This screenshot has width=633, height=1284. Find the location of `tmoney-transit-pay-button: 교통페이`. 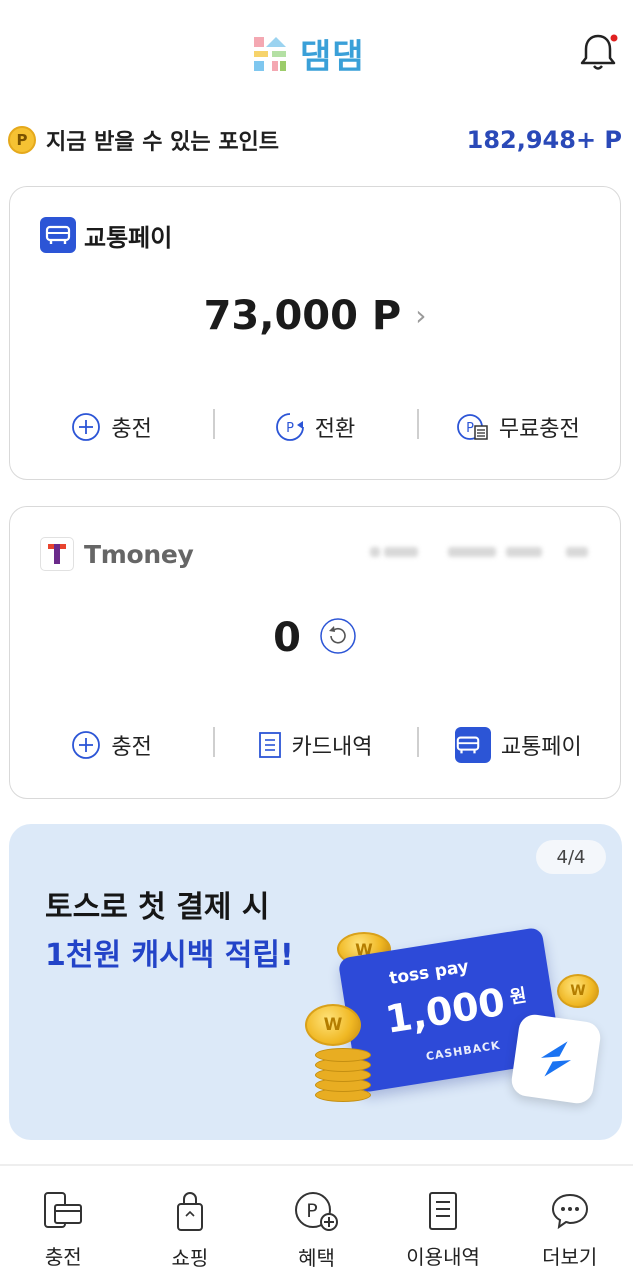

tmoney-transit-pay-button: 교통페이 is located at coordinates (518, 745).